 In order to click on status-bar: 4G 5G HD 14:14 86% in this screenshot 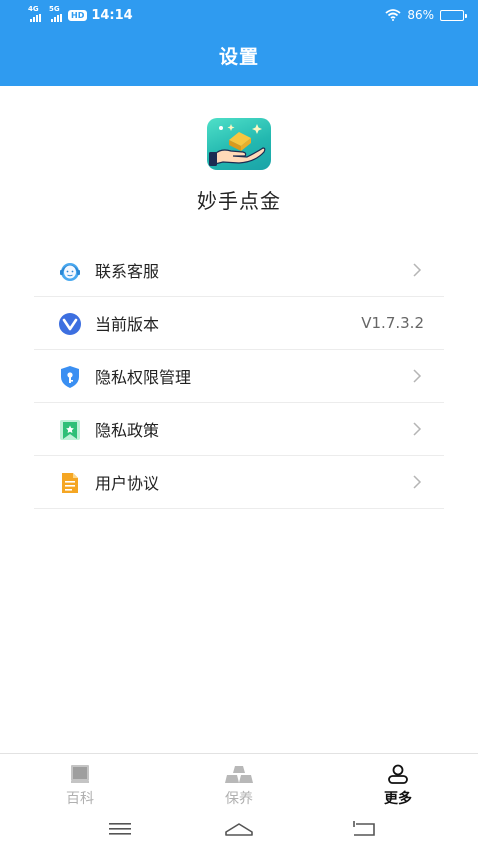, I will do `click(239, 15)`.